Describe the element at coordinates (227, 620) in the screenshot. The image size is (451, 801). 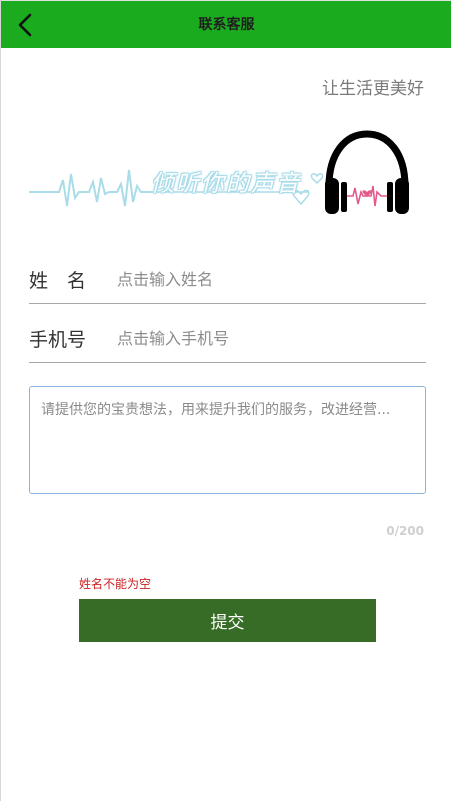
I see `submit-button: 提交` at that location.